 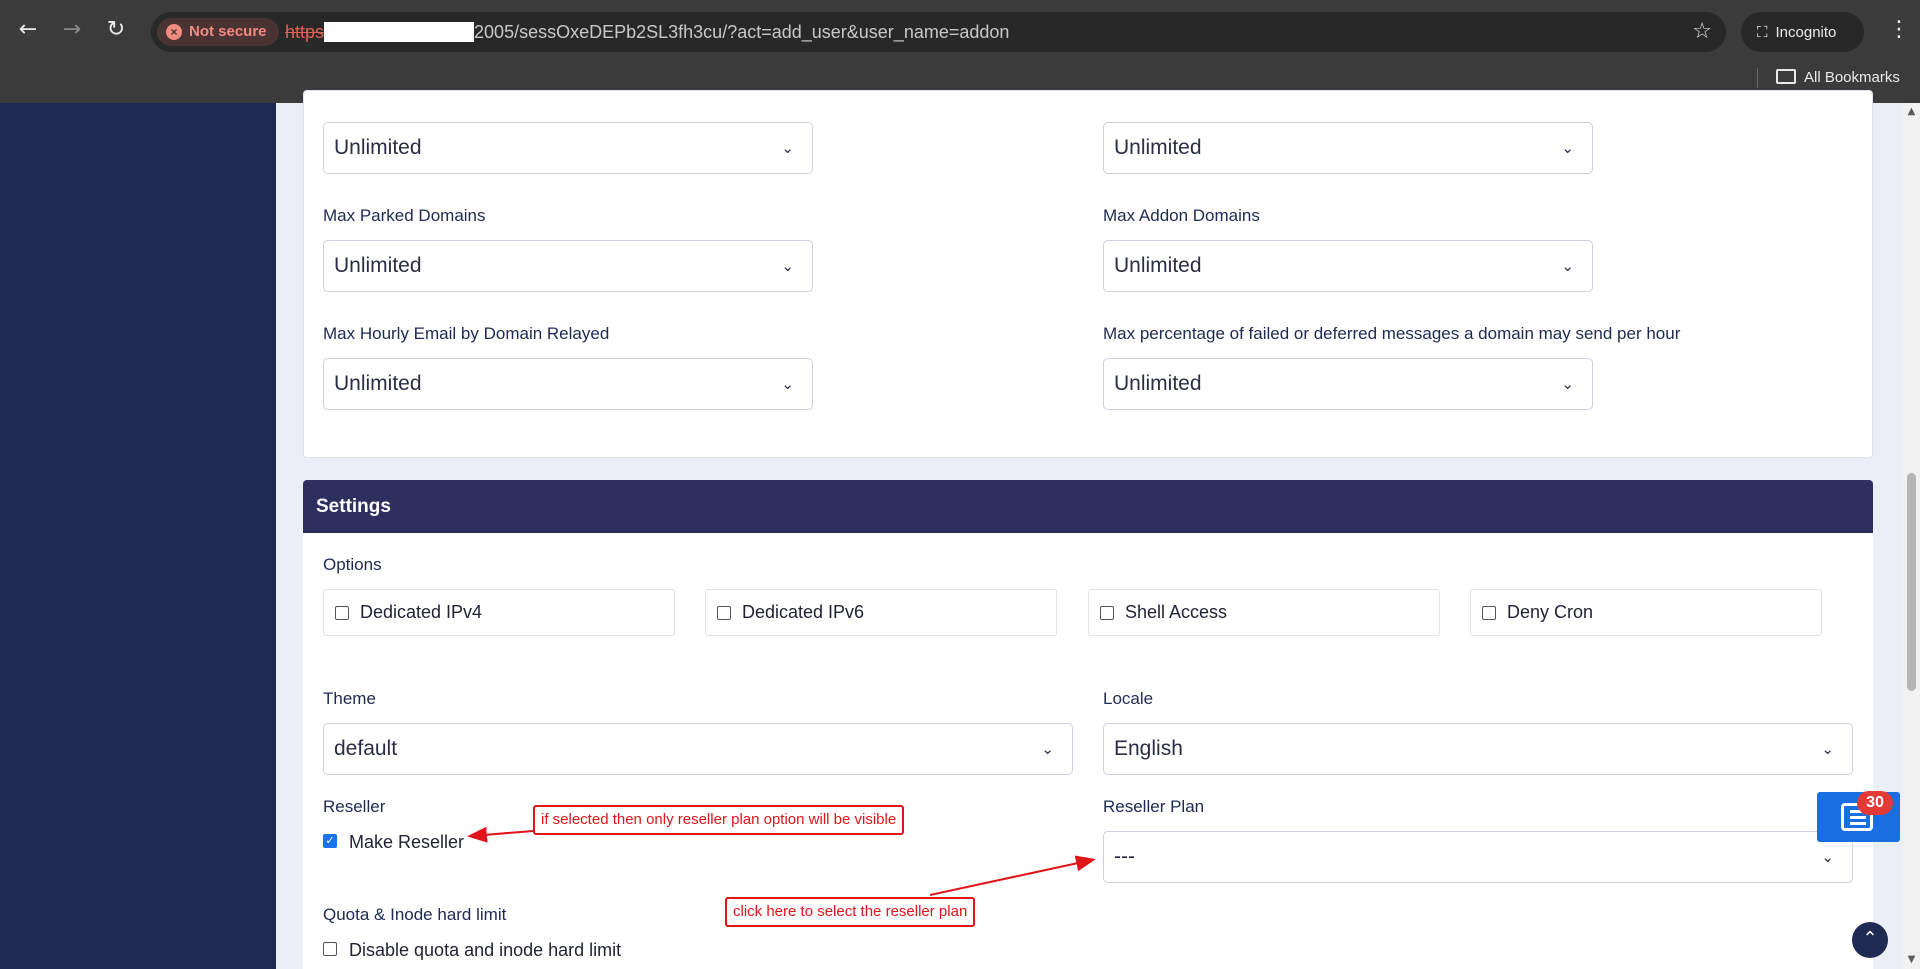 I want to click on reseller-arrow, so click(x=500, y=834).